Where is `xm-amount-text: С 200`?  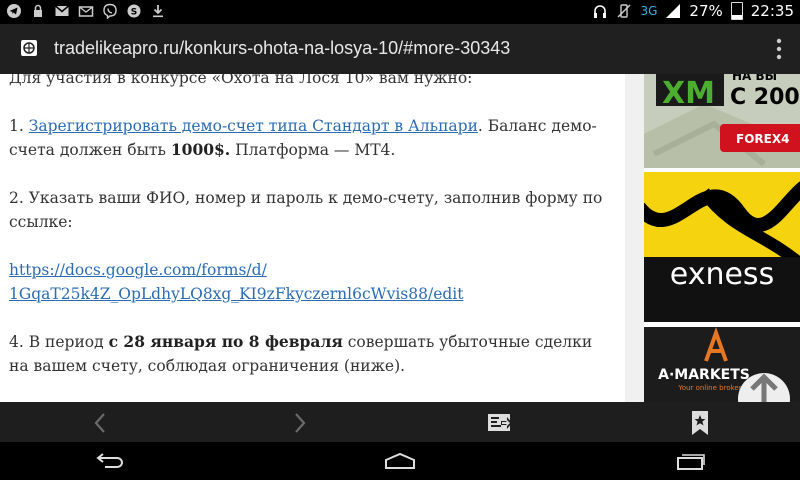 xm-amount-text: С 200 is located at coordinates (765, 97).